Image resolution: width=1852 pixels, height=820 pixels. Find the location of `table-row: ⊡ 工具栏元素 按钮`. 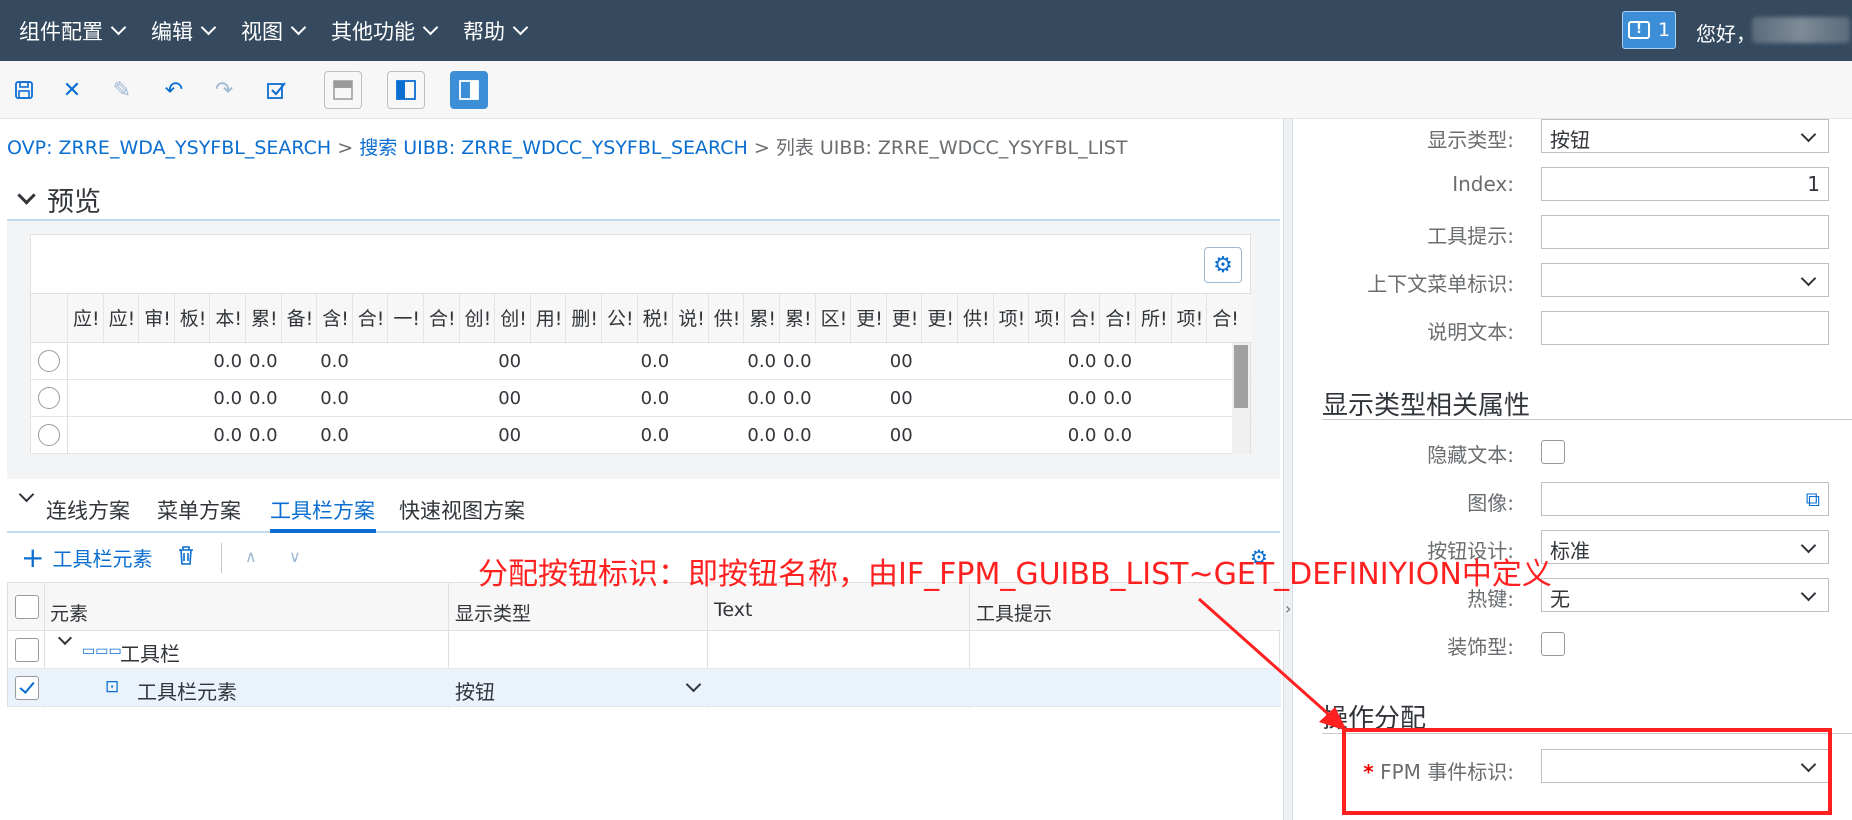

table-row: ⊡ 工具栏元素 按钮 is located at coordinates (644, 688).